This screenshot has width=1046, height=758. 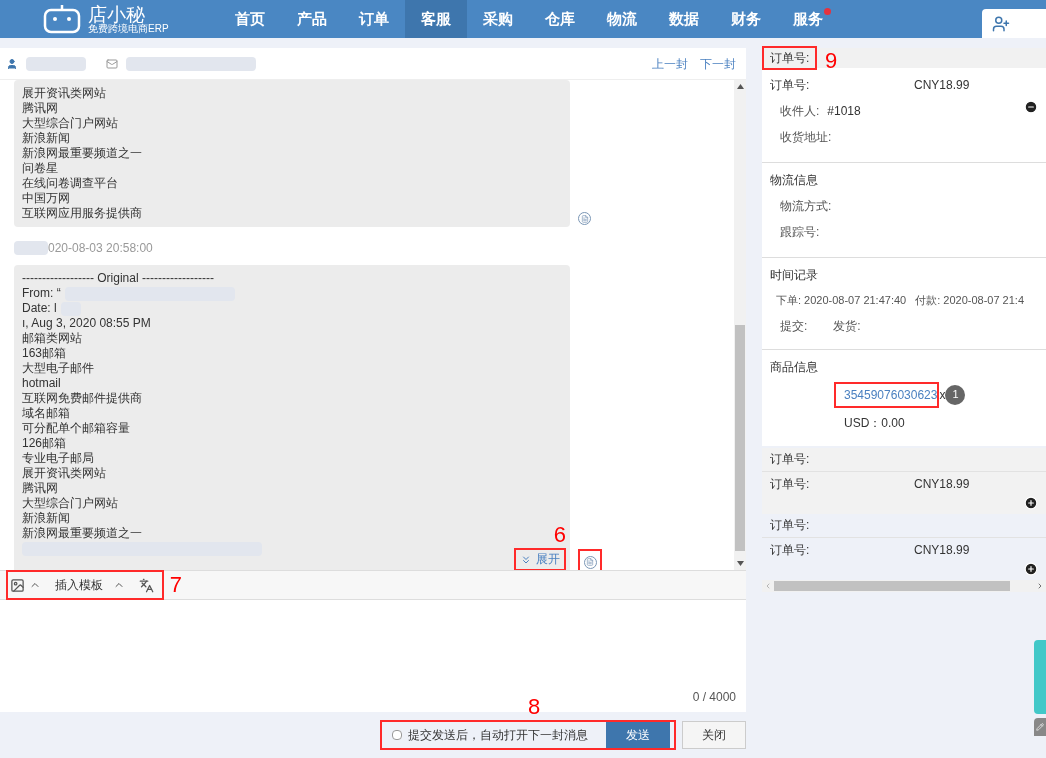 I want to click on nav-tab: 采购, so click(x=497, y=19).